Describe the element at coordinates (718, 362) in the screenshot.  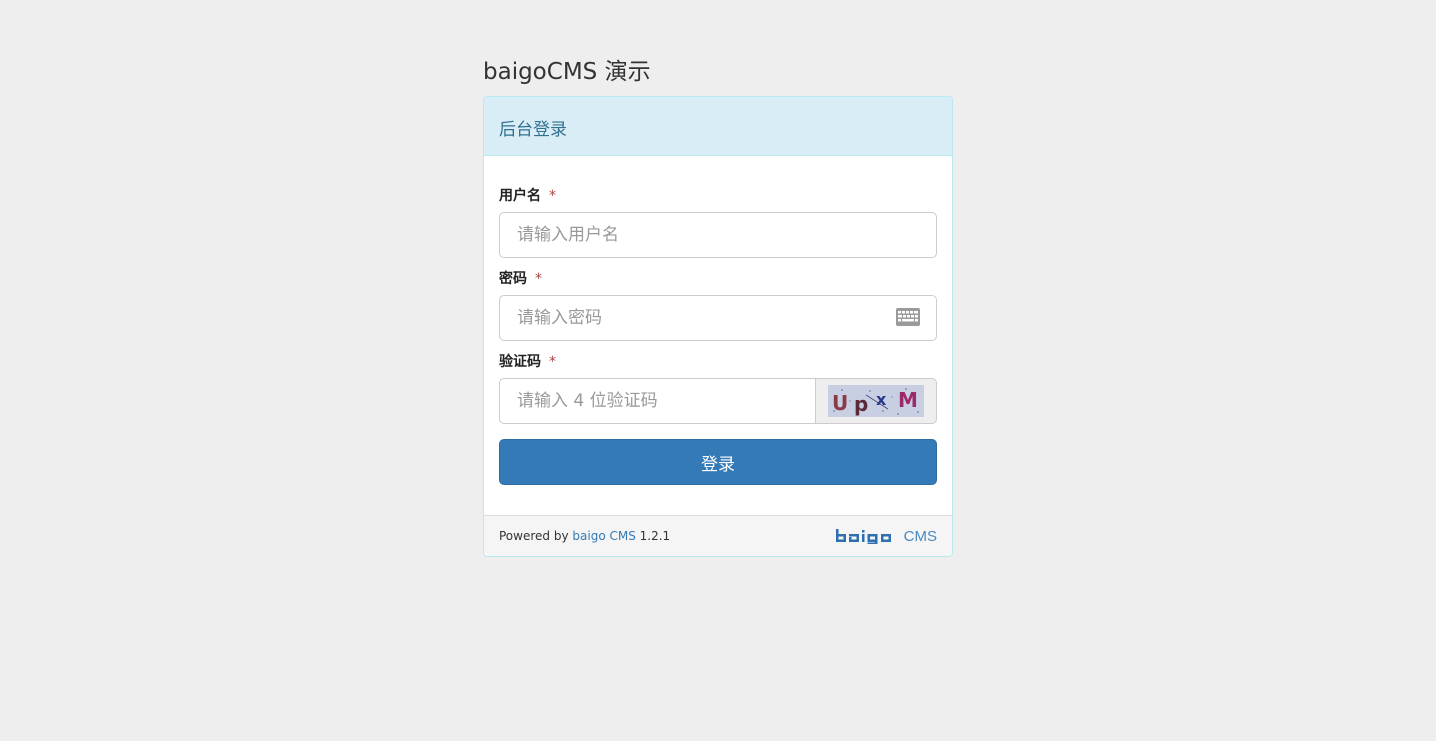
I see `captcha-label-row: 验证码 *` at that location.